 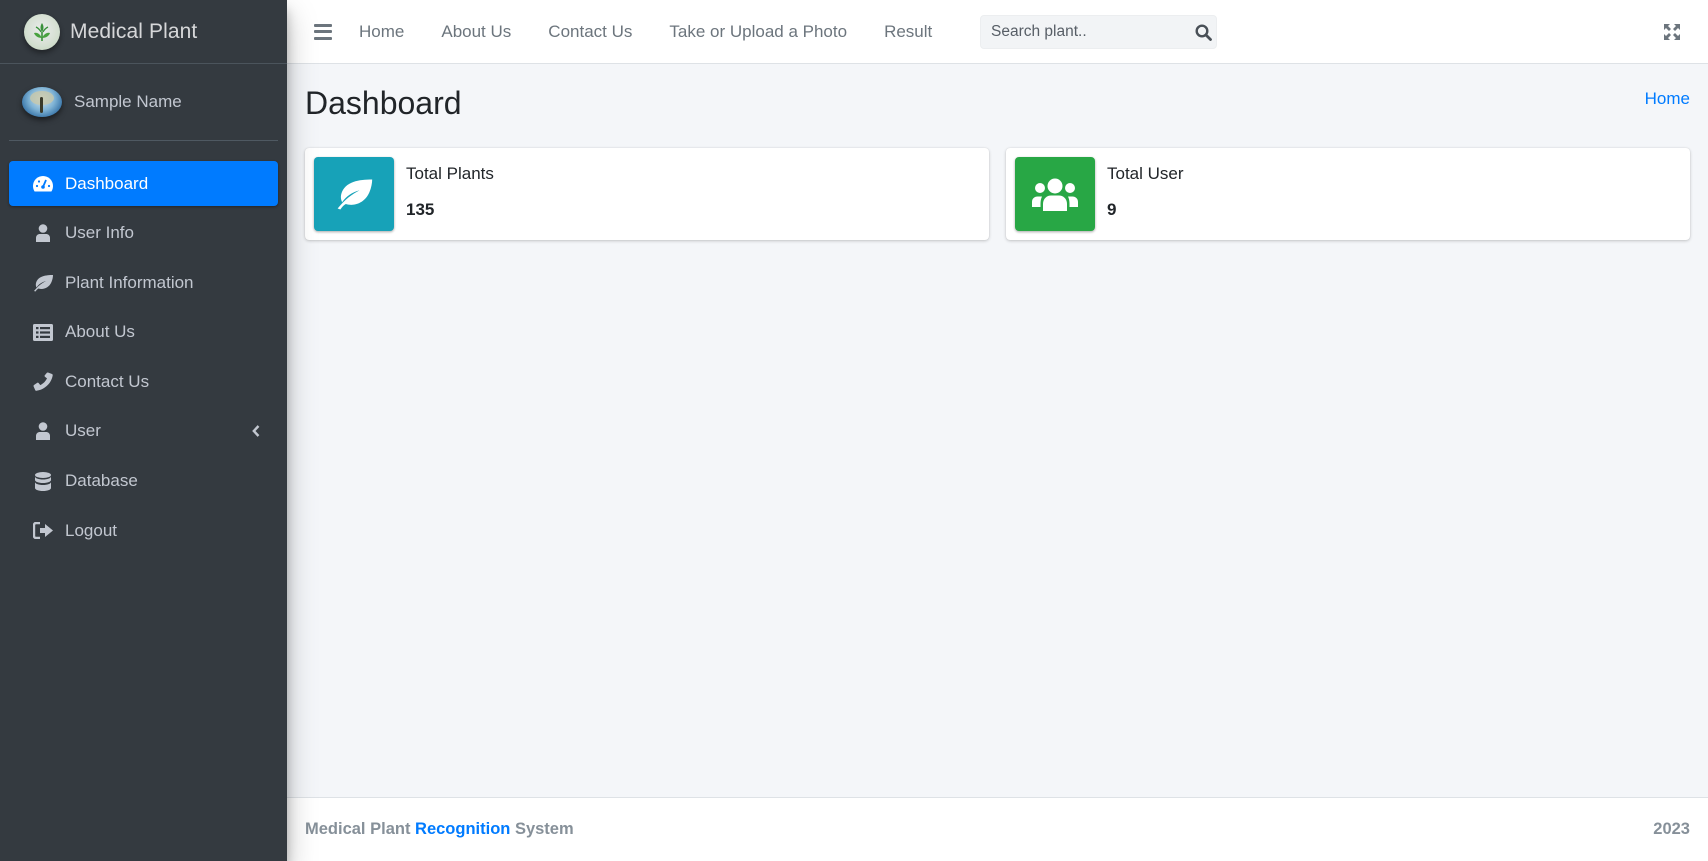 I want to click on search-icon, so click(x=1203, y=32).